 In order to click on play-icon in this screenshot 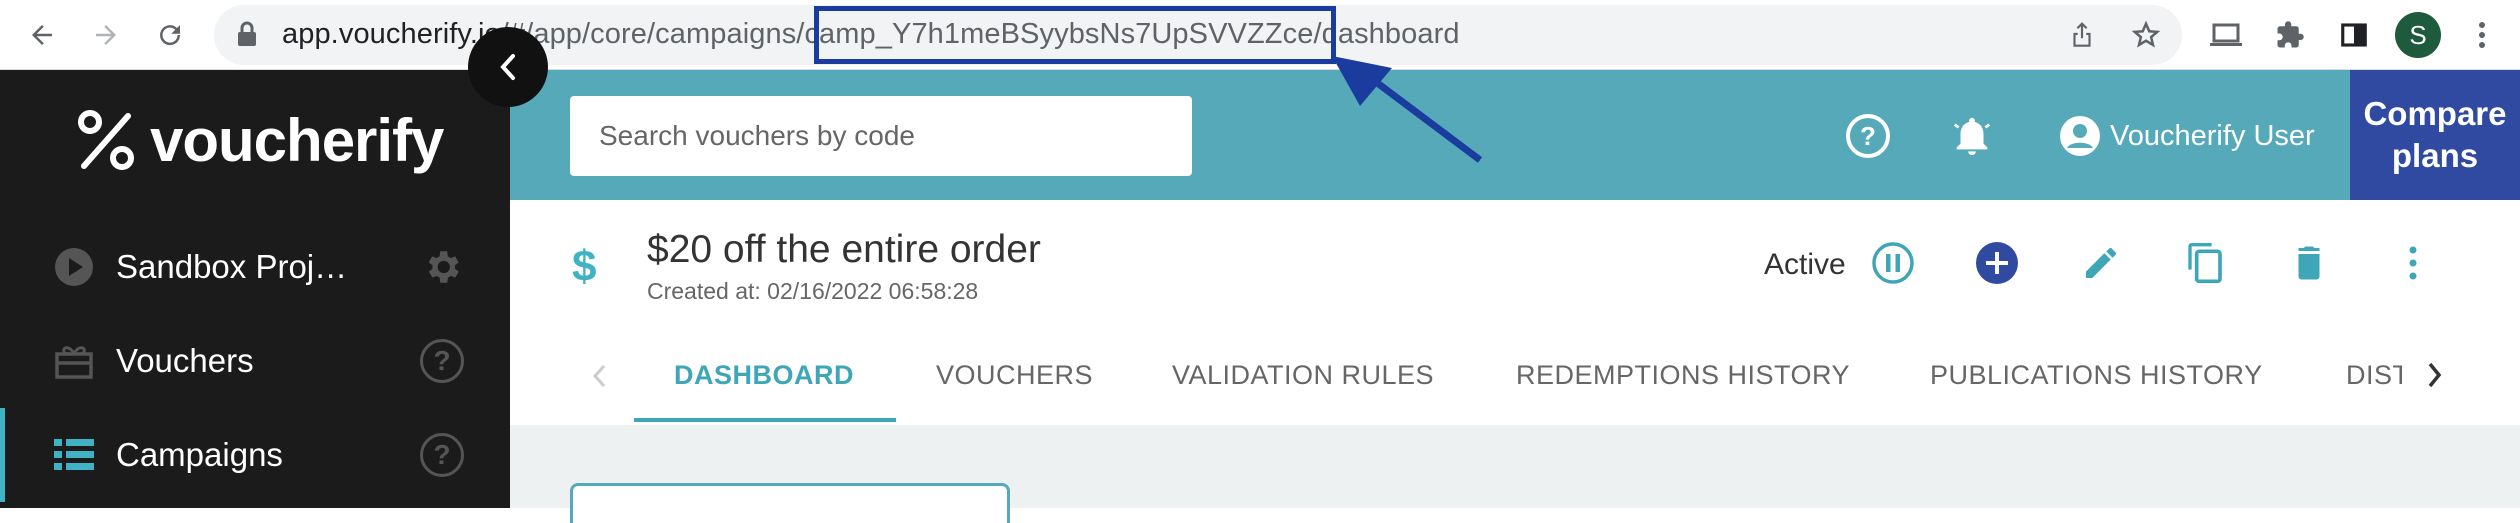, I will do `click(74, 267)`.